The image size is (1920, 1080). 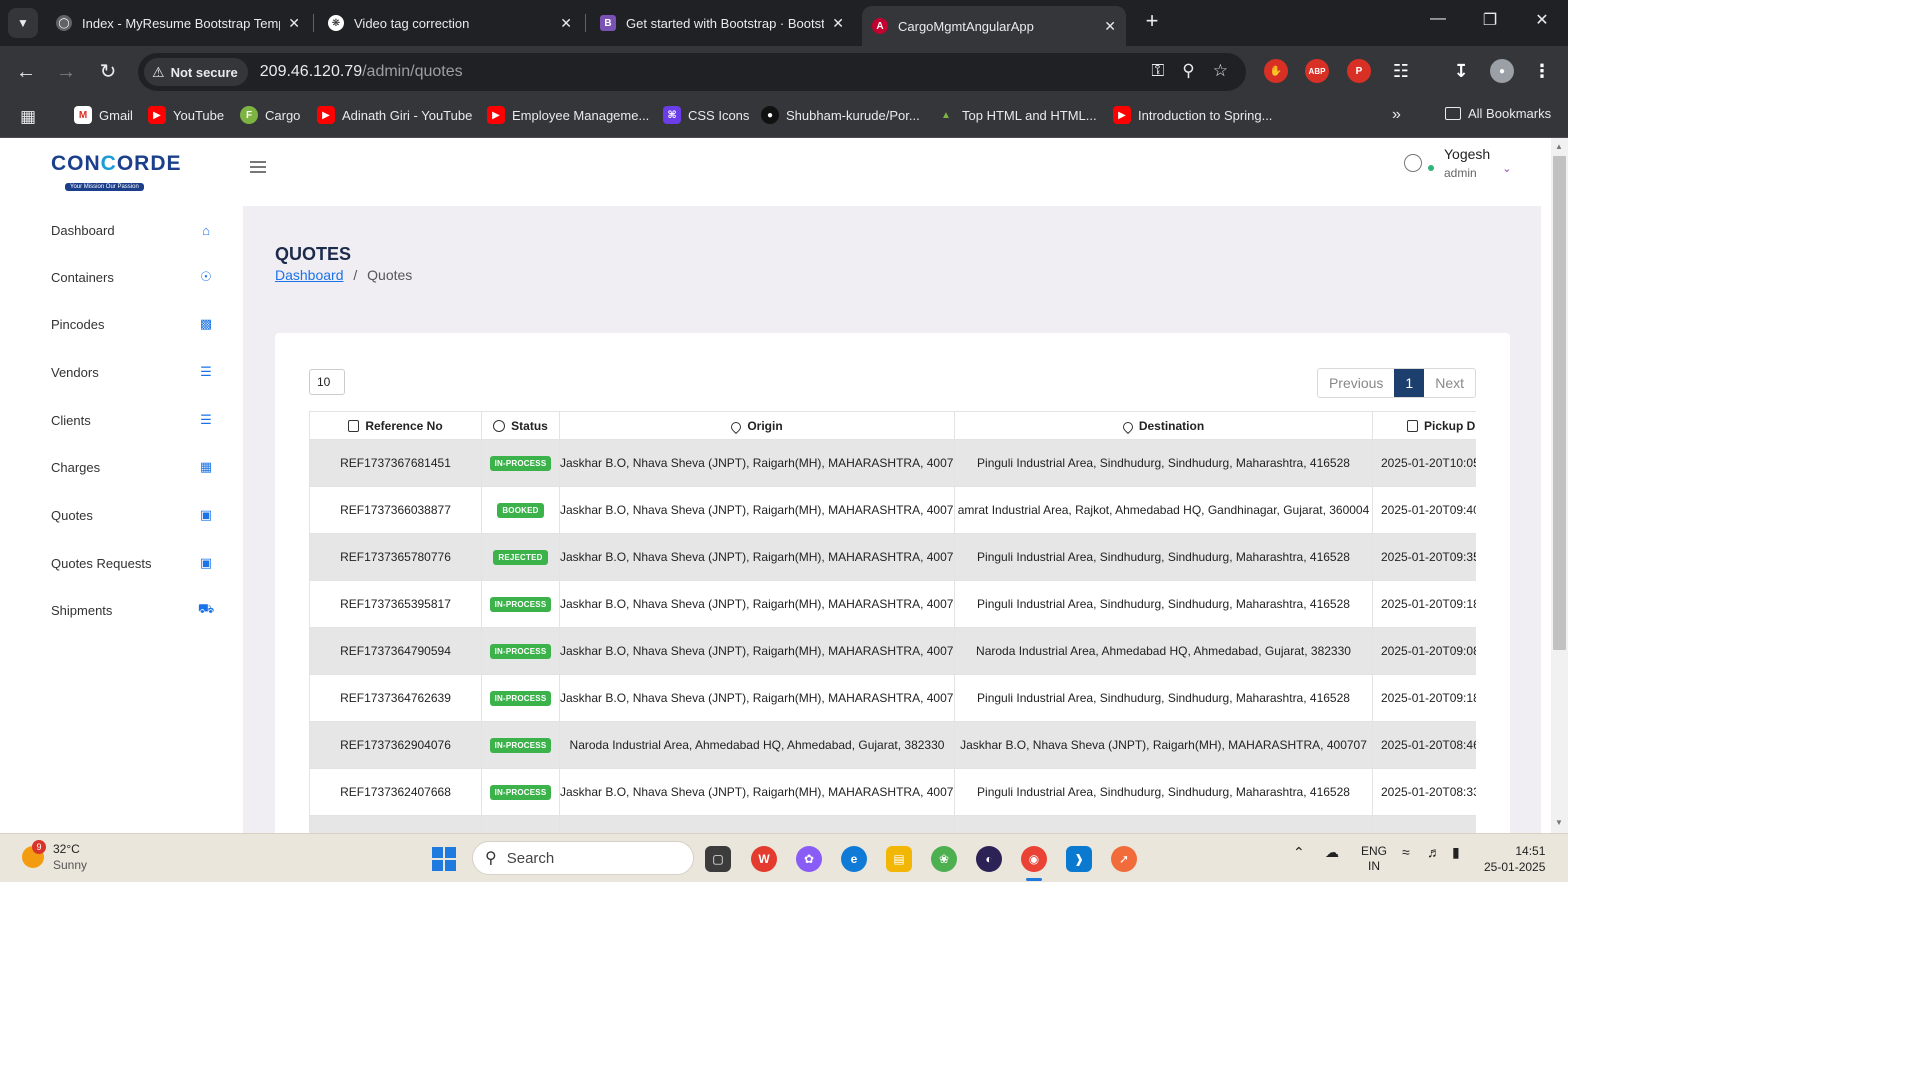 I want to click on concorde-logo: CONCORDE Your Mission Our Passion, so click(x=116, y=171).